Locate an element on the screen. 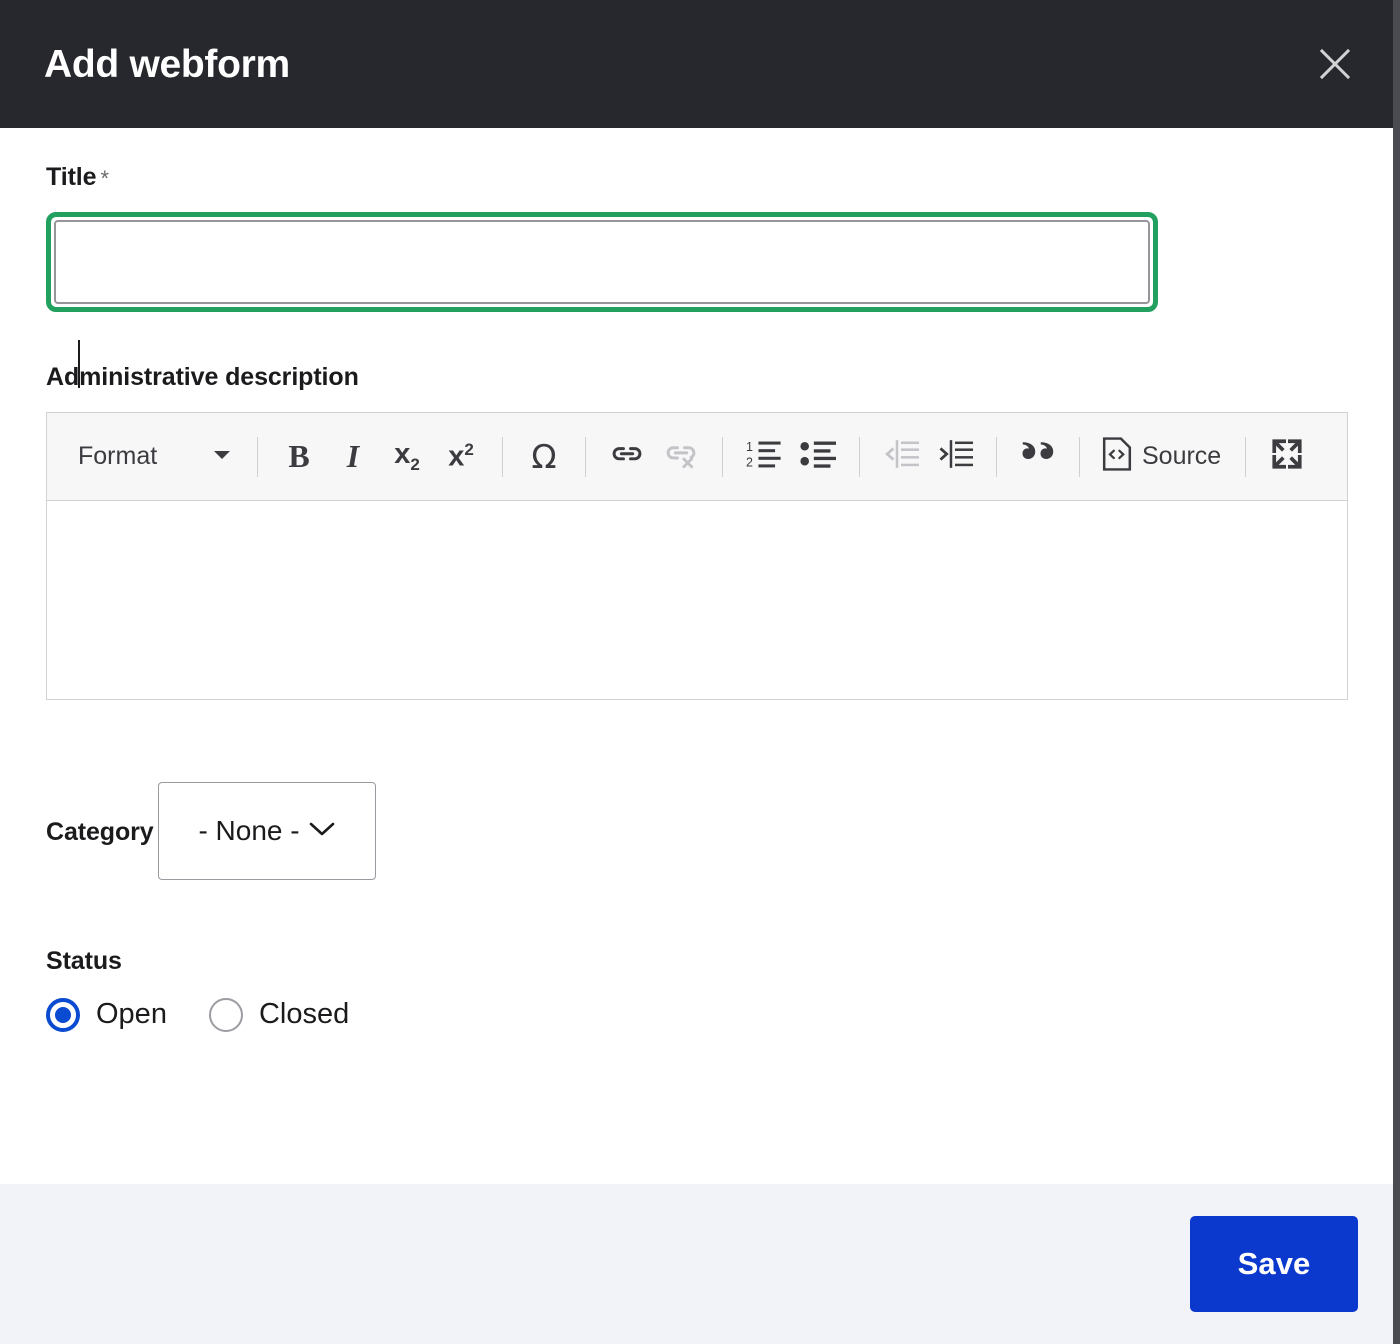 Image resolution: width=1400 pixels, height=1344 pixels. save-button: Save is located at coordinates (1274, 1264).